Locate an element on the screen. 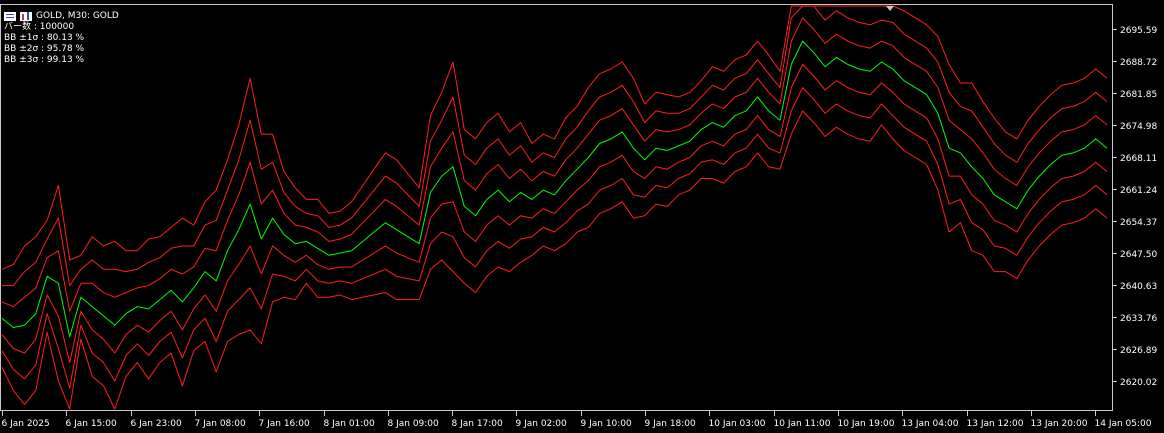 This screenshot has height=433, width=1164. price-tick-label: 2633.76 is located at coordinates (1138, 319).